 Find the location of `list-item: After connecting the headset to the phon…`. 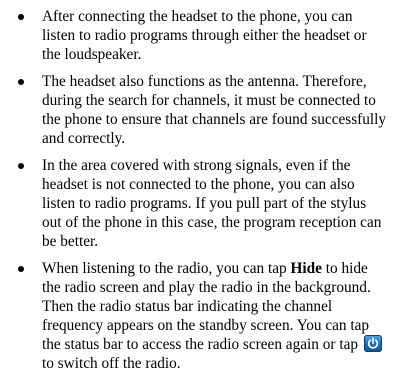

list-item: After connecting the headset to the phon… is located at coordinates (202, 35).